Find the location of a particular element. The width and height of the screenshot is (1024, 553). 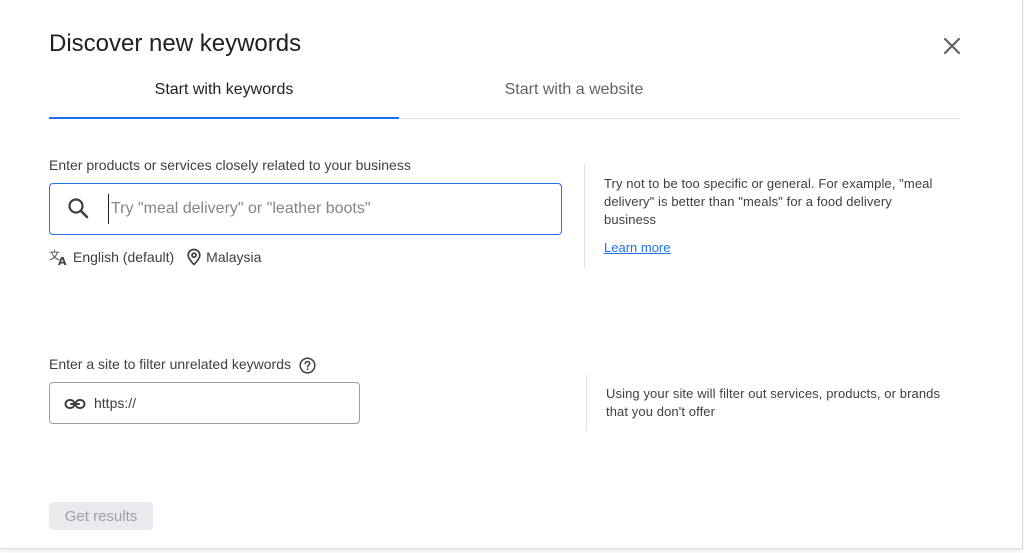

tab-start-with-website: Start with a website is located at coordinates (574, 90).